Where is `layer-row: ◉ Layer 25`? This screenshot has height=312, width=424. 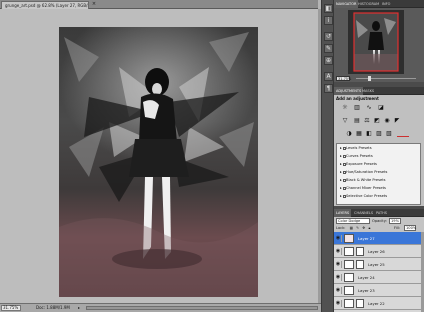 layer-row: ◉ Layer 25 is located at coordinates (377, 264).